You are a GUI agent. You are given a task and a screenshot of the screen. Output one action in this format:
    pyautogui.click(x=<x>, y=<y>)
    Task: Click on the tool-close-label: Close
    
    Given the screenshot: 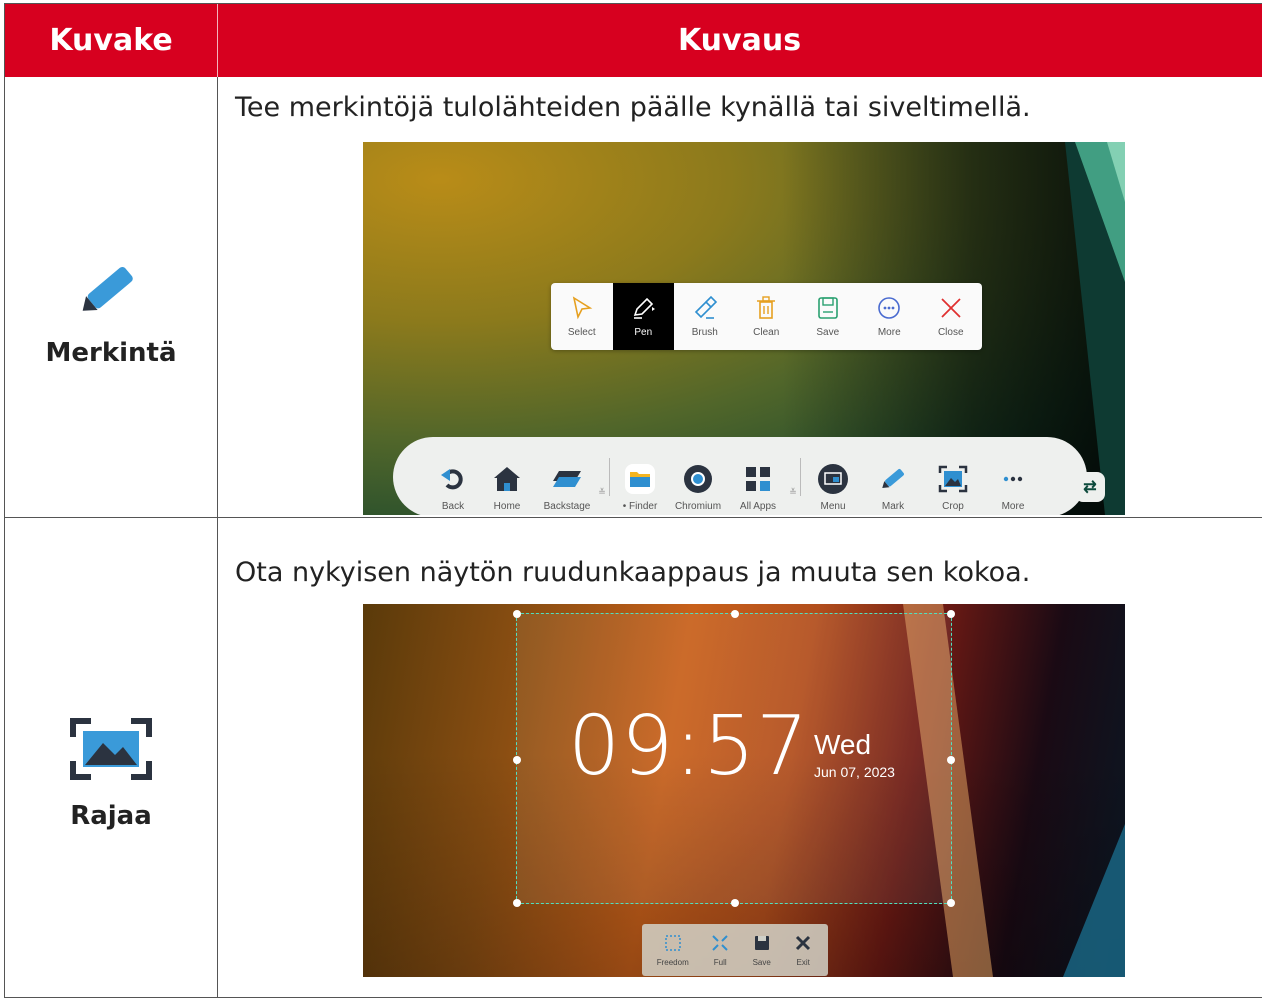 What is the action you would take?
    pyautogui.click(x=950, y=332)
    